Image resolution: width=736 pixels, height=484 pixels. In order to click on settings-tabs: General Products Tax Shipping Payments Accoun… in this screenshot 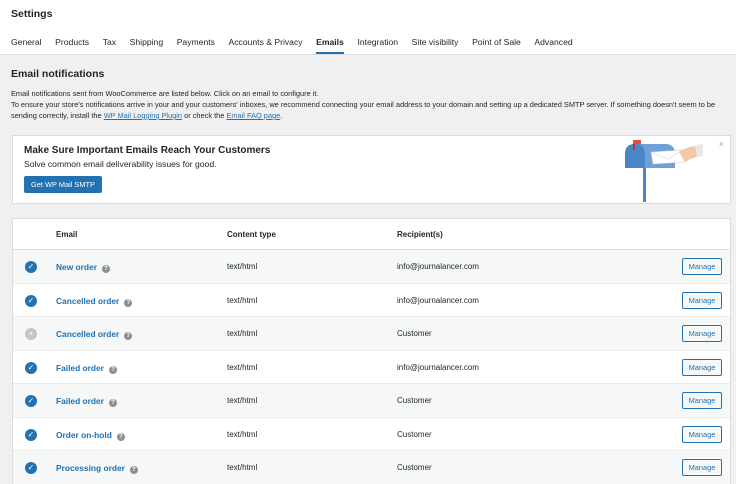, I will do `click(298, 45)`.